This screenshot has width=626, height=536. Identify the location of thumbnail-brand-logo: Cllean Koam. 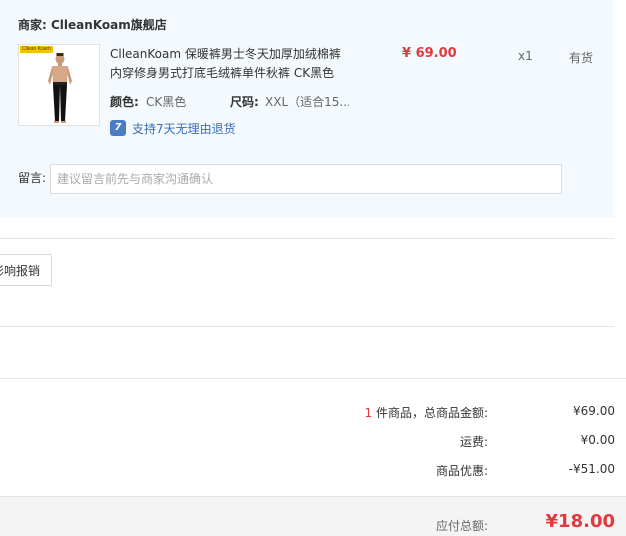
(36, 49).